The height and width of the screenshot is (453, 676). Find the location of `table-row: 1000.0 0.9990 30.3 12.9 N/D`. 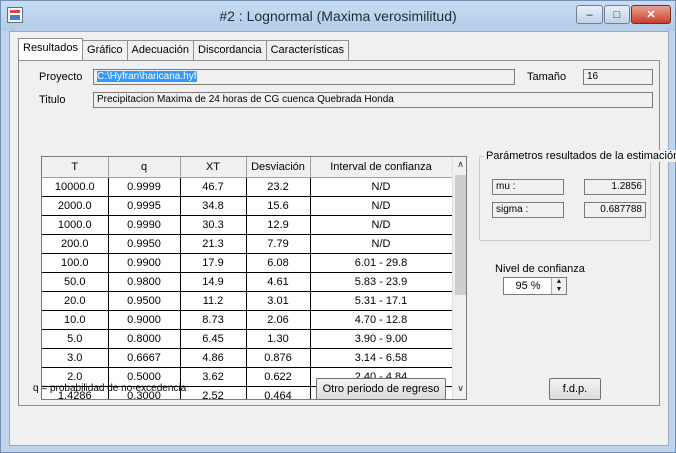

table-row: 1000.0 0.9990 30.3 12.9 N/D is located at coordinates (247, 225).